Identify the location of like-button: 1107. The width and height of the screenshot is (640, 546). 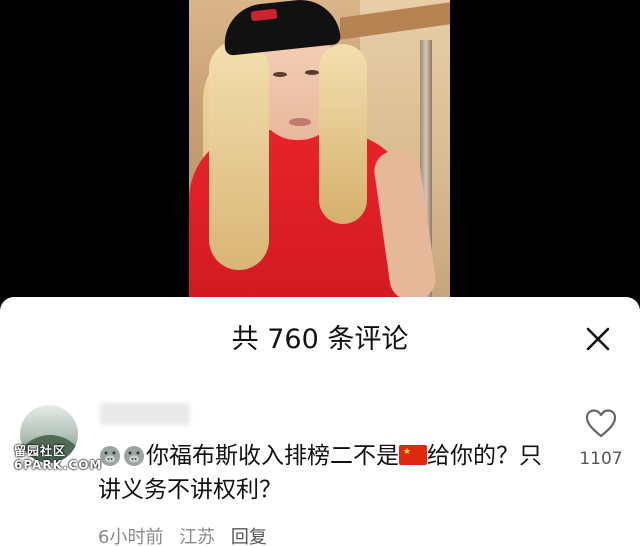
(601, 438).